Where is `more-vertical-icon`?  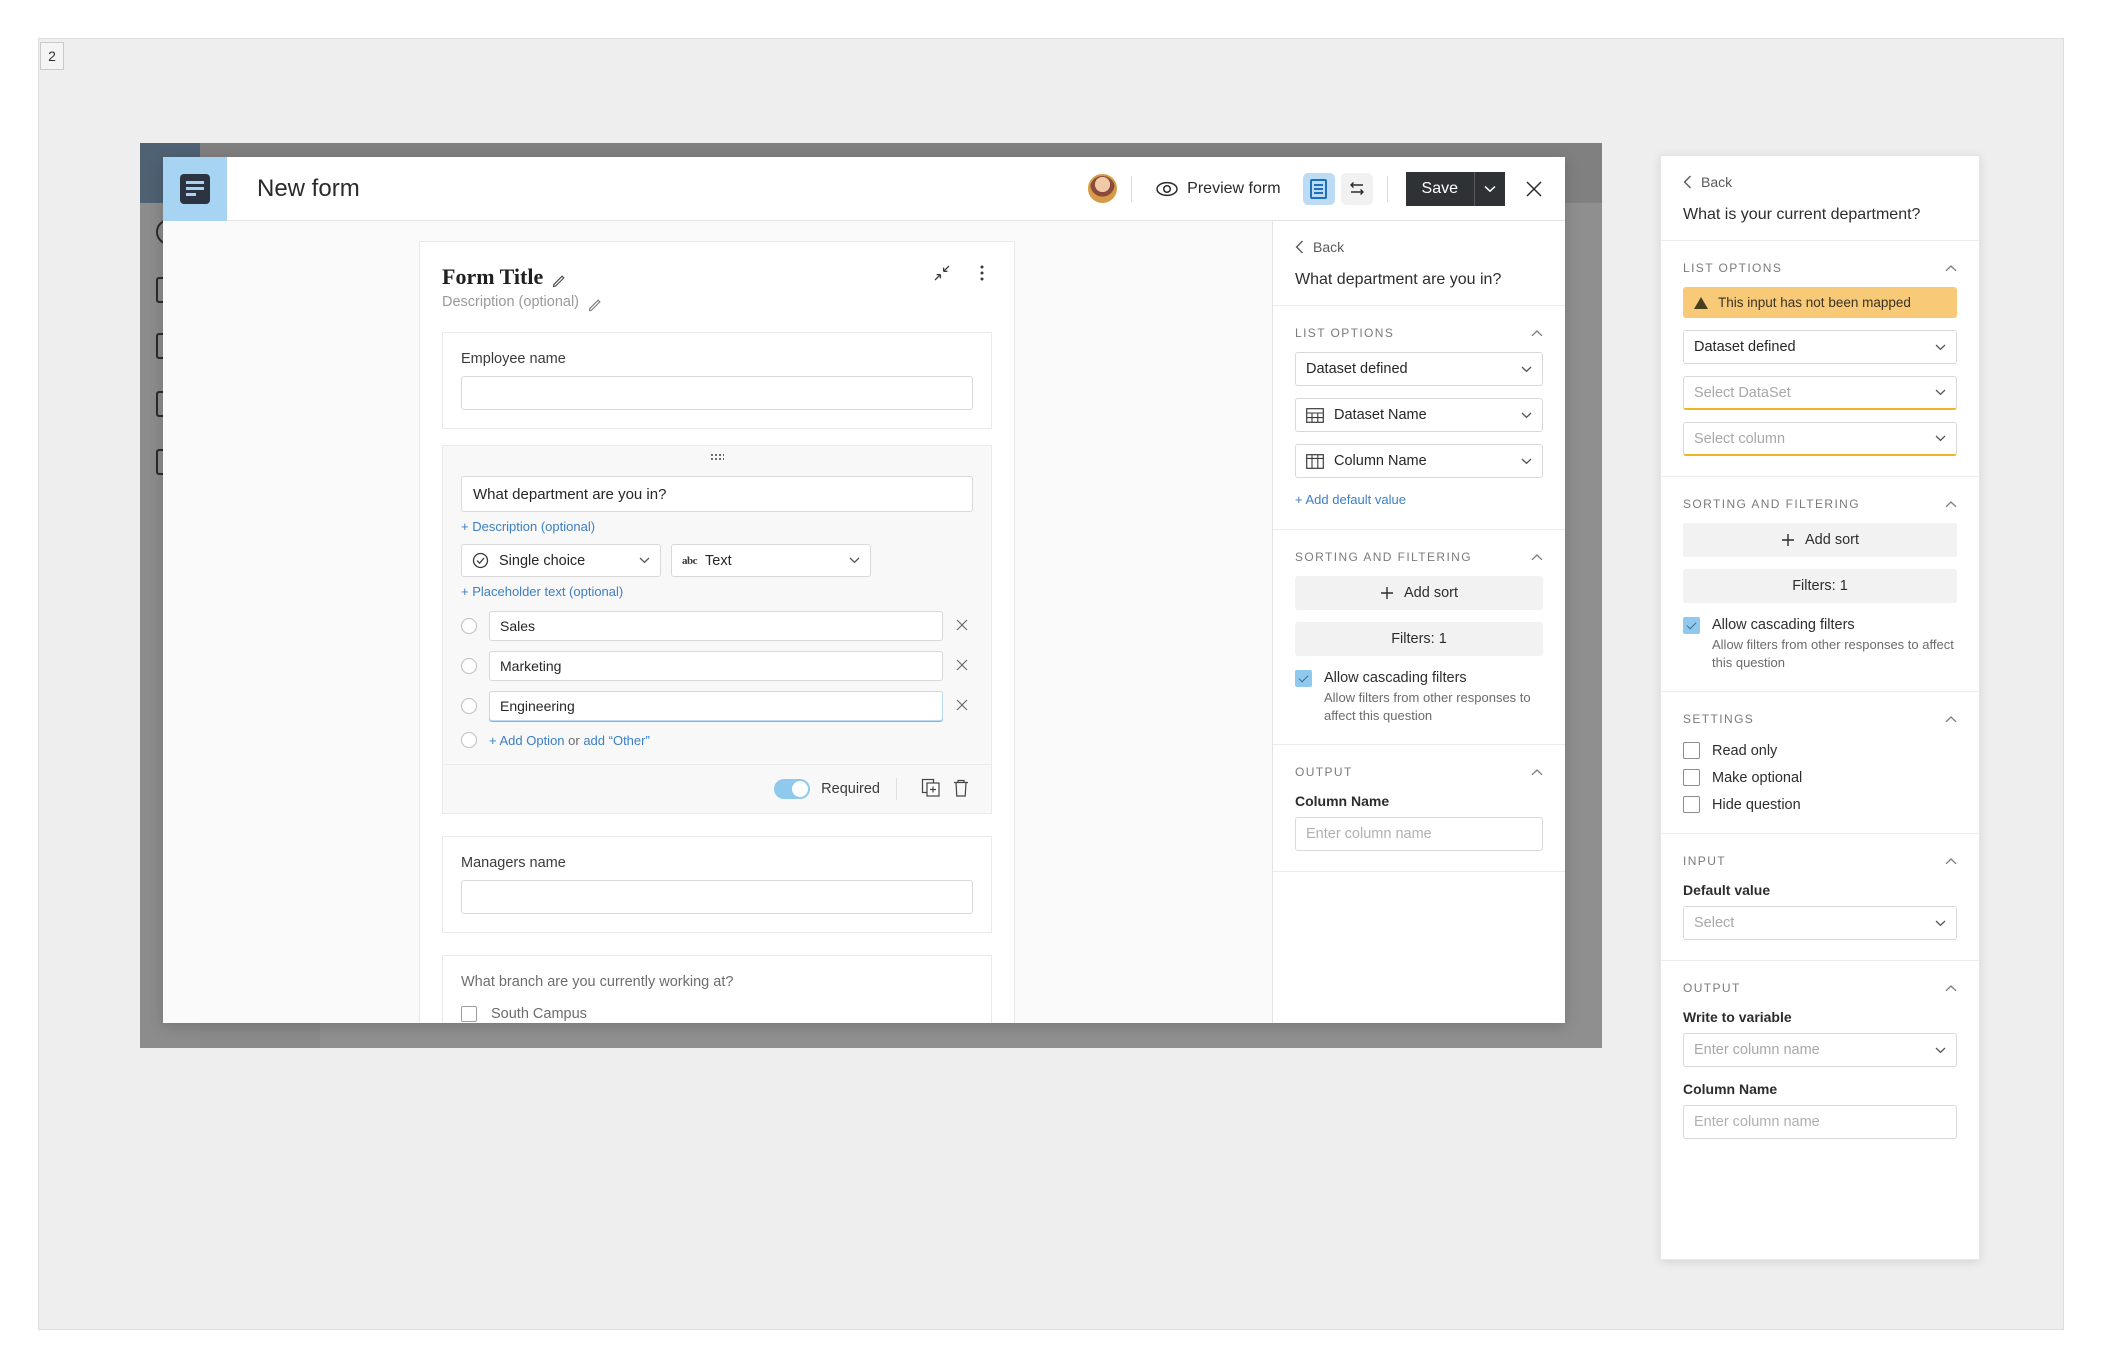 more-vertical-icon is located at coordinates (982, 274).